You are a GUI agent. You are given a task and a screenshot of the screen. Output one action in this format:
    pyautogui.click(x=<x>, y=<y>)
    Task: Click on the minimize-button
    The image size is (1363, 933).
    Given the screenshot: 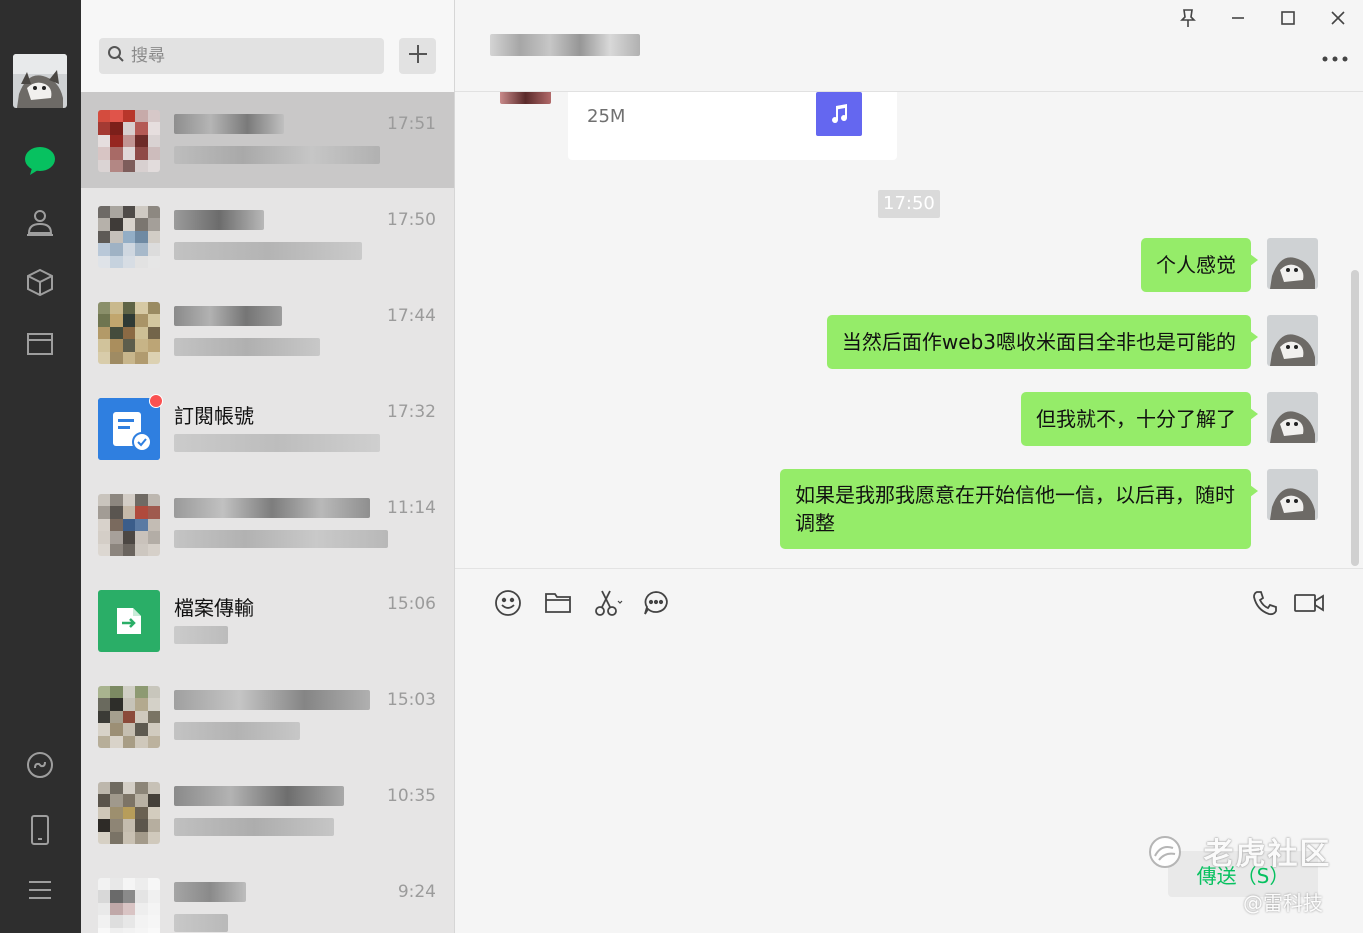 What is the action you would take?
    pyautogui.click(x=1238, y=20)
    